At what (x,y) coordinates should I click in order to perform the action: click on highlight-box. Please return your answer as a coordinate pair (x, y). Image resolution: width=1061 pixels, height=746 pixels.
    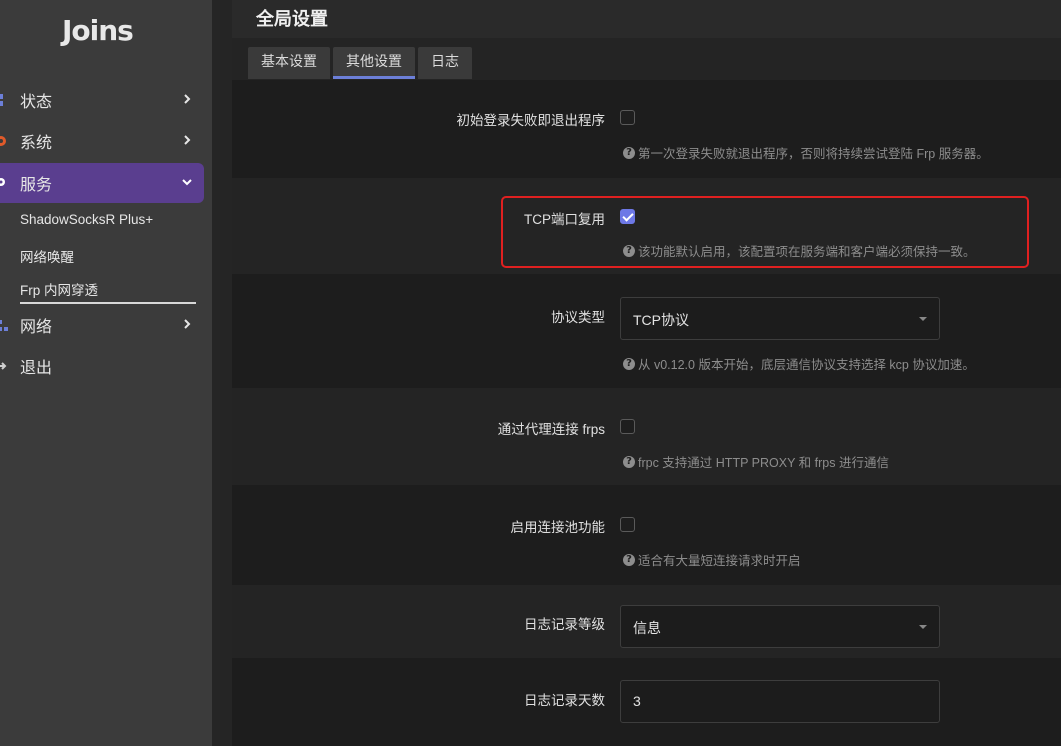
    Looking at the image, I should click on (765, 232).